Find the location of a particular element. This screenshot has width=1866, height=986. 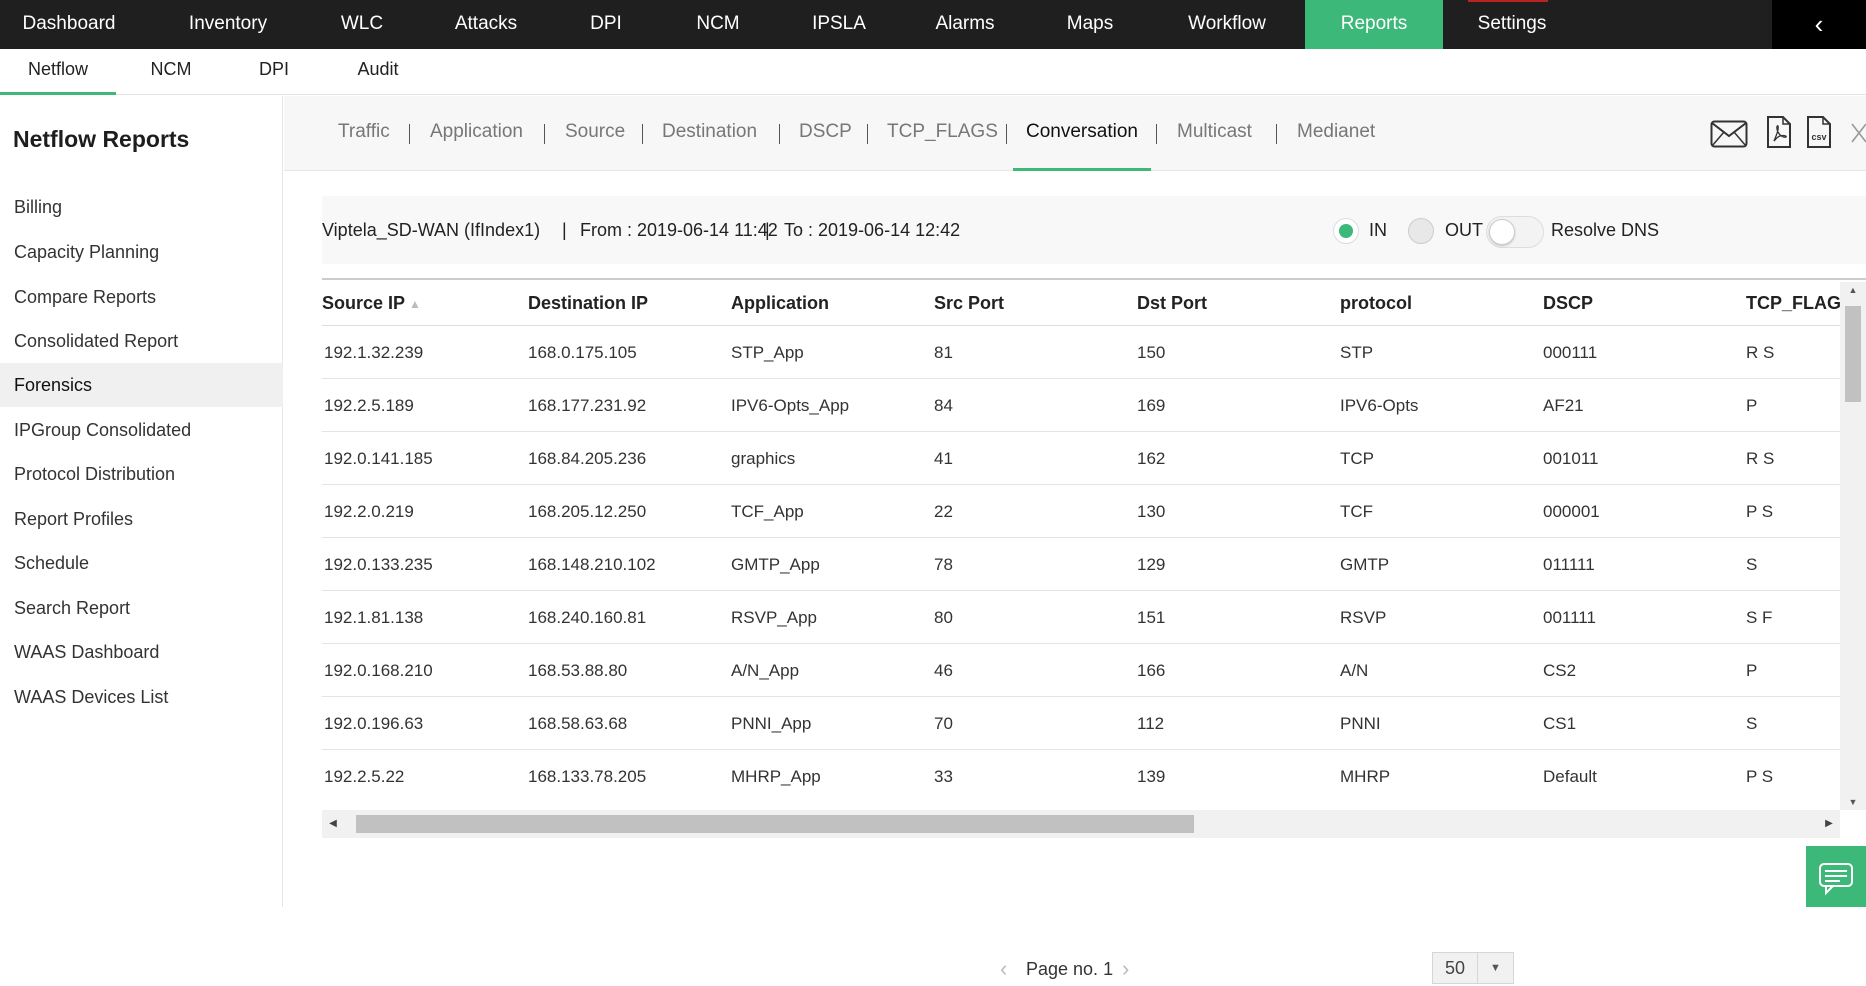

column-header-tcp-flags: TCP_FLAGS is located at coordinates (1799, 303).